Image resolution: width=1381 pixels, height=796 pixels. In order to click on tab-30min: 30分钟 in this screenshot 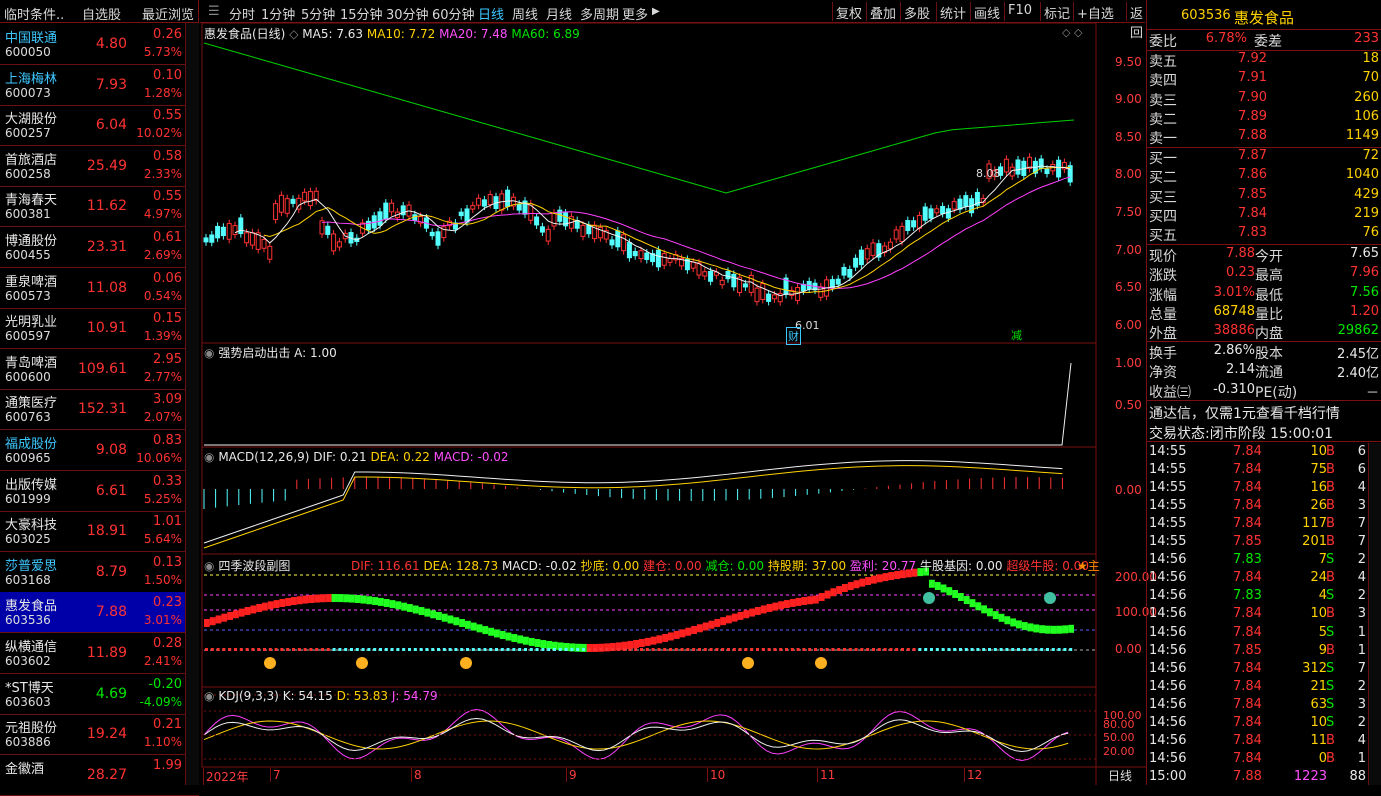, I will do `click(407, 13)`.